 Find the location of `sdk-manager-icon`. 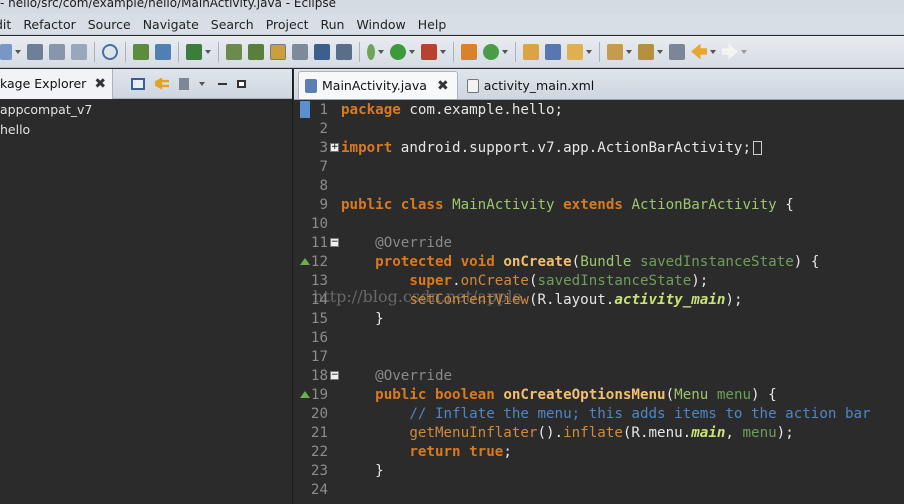

sdk-manager-icon is located at coordinates (256, 51).